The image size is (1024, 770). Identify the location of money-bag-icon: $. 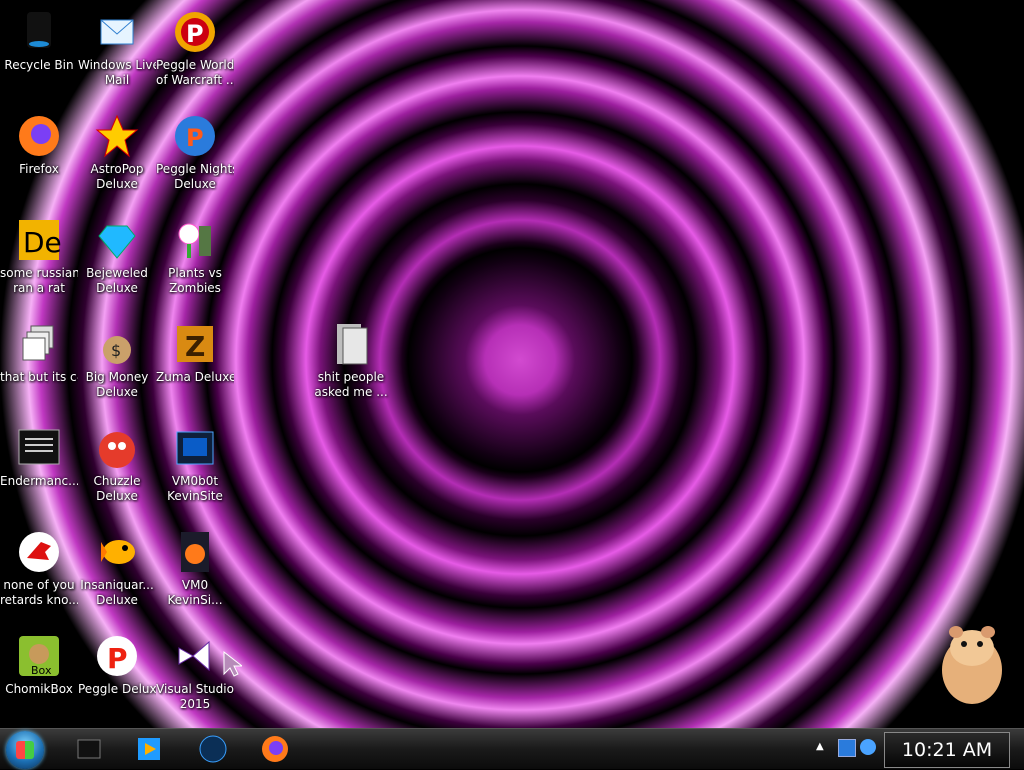
(117, 344).